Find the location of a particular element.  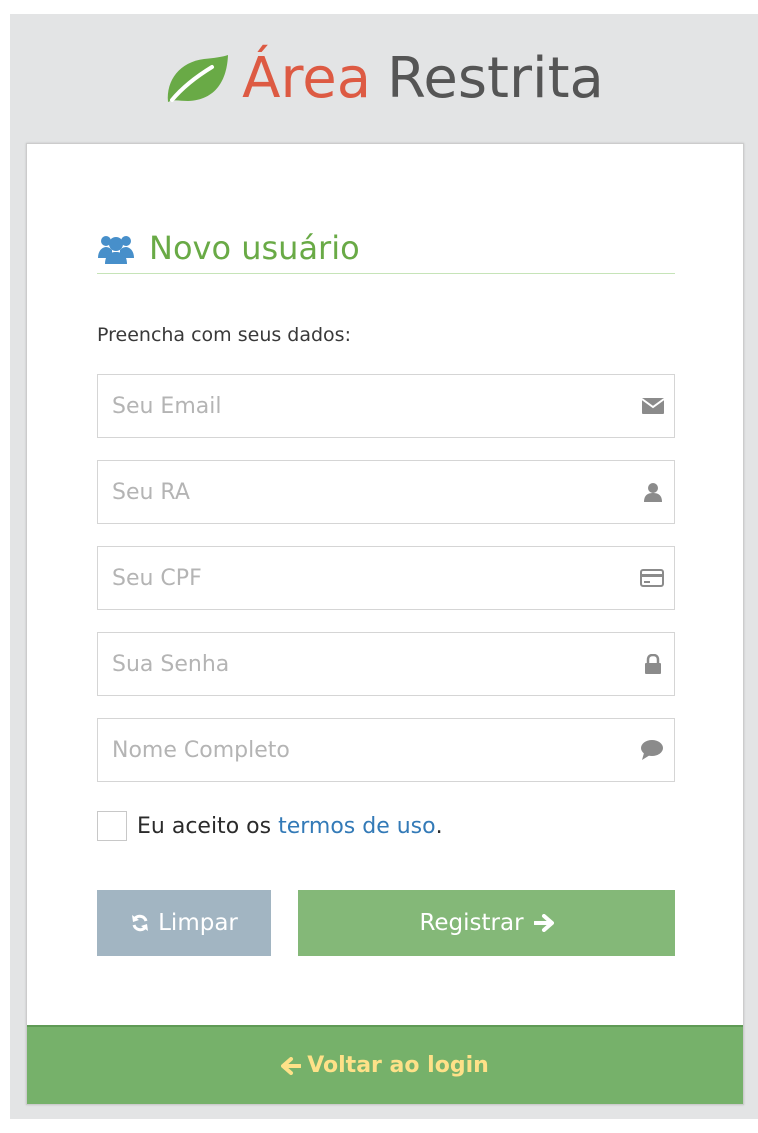

ra-field-wrapper is located at coordinates (386, 492).